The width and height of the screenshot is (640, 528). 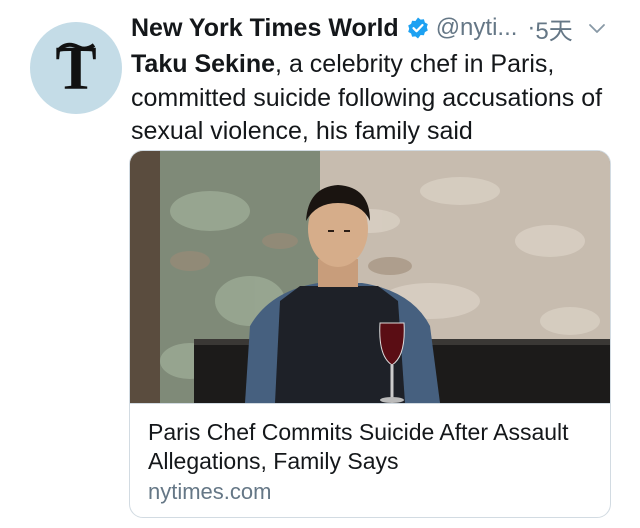 I want to click on verified-badge-icon, so click(x=418, y=28).